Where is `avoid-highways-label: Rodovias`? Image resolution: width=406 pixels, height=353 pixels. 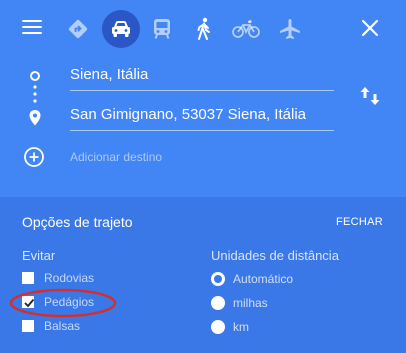
avoid-highways-label: Rodovias is located at coordinates (69, 278).